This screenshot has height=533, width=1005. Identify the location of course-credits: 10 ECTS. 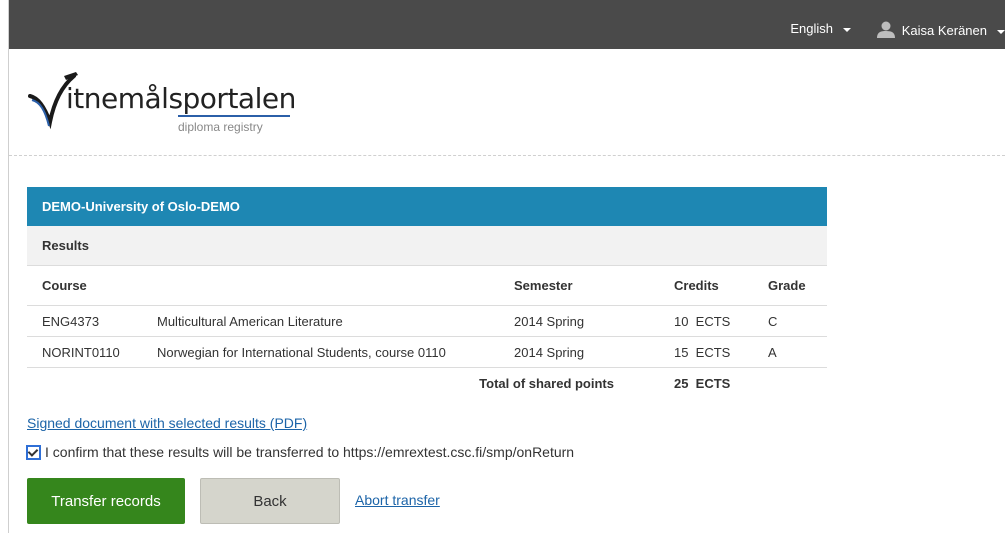
(721, 321).